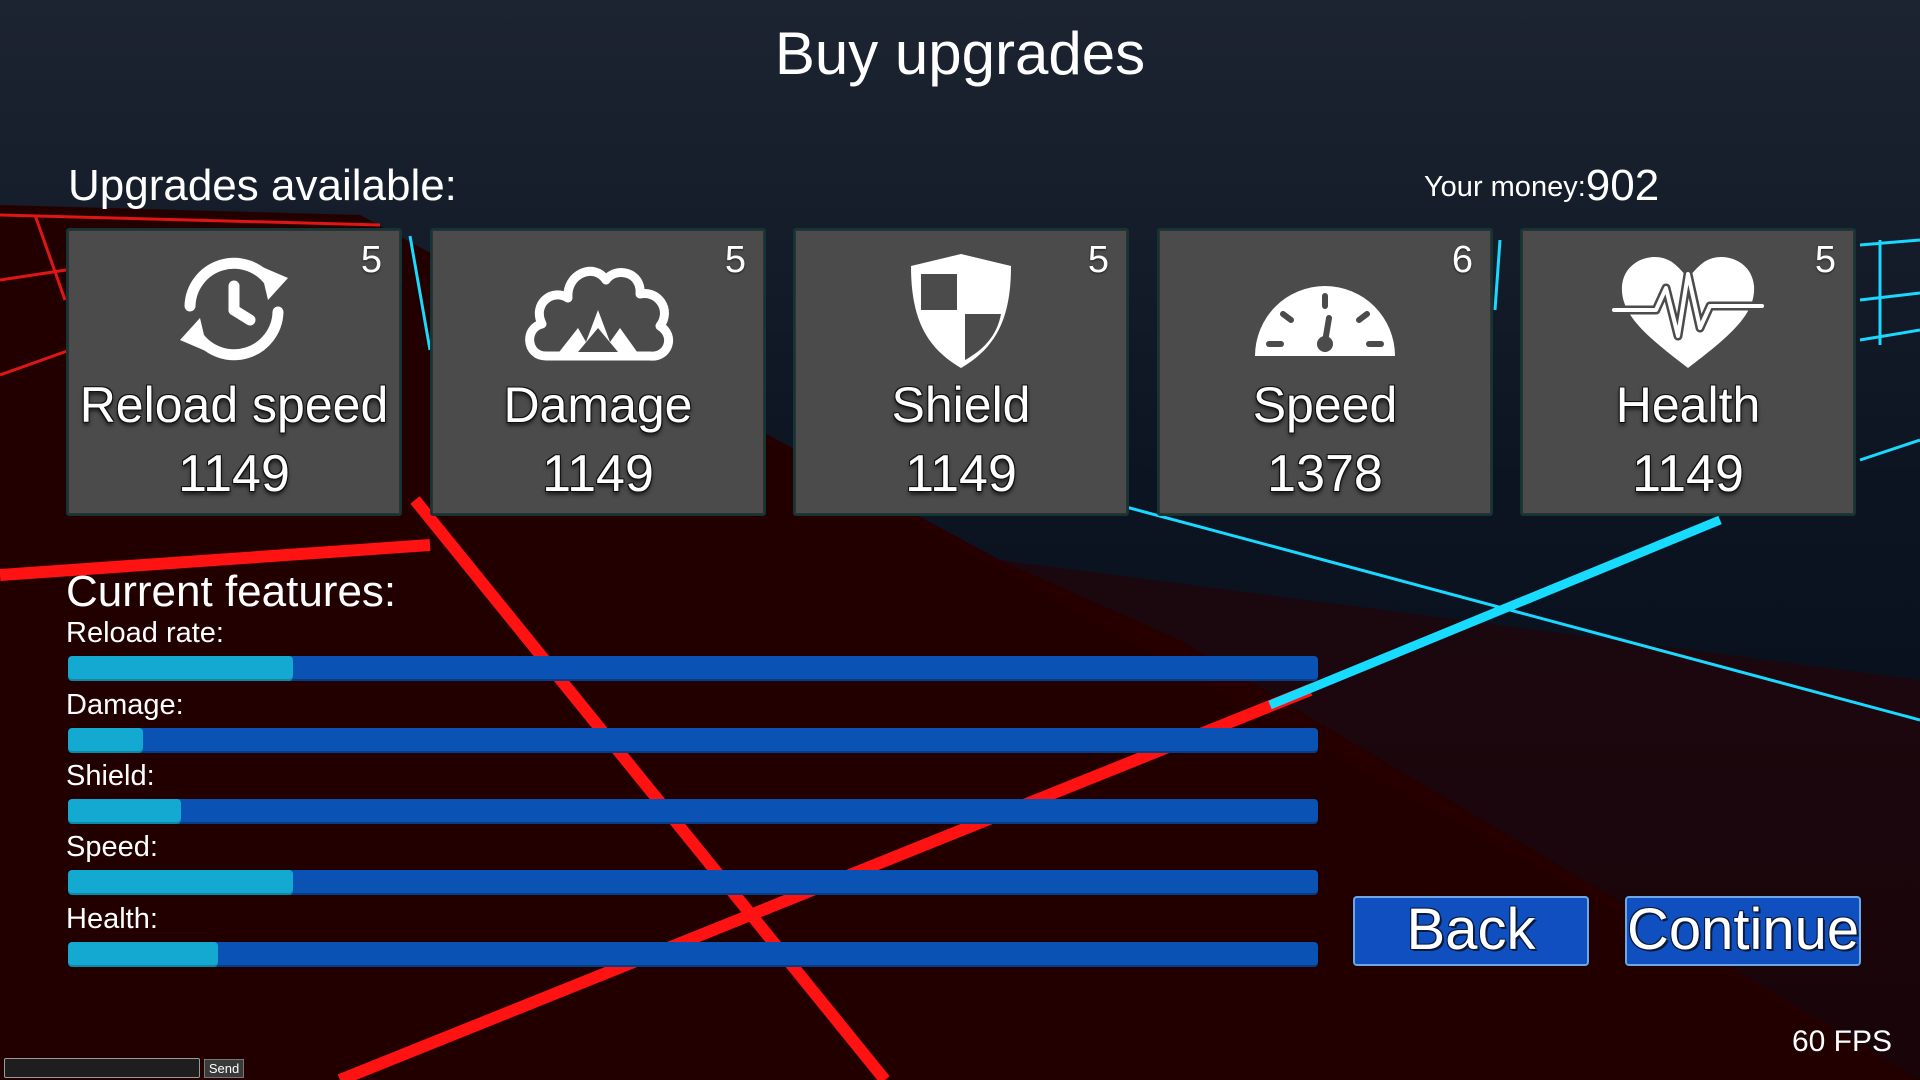  Describe the element at coordinates (961, 309) in the screenshot. I see `shield-icon` at that location.